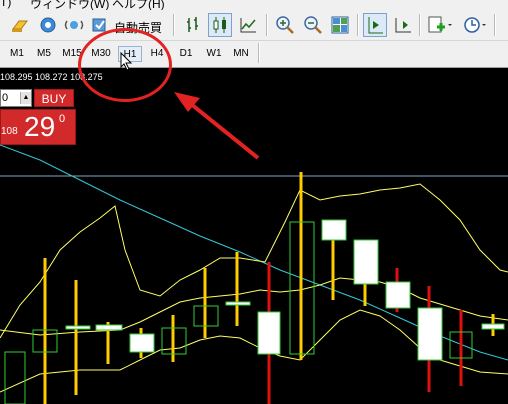  Describe the element at coordinates (5, 98) in the screenshot. I see `lot-size-value: 0` at that location.